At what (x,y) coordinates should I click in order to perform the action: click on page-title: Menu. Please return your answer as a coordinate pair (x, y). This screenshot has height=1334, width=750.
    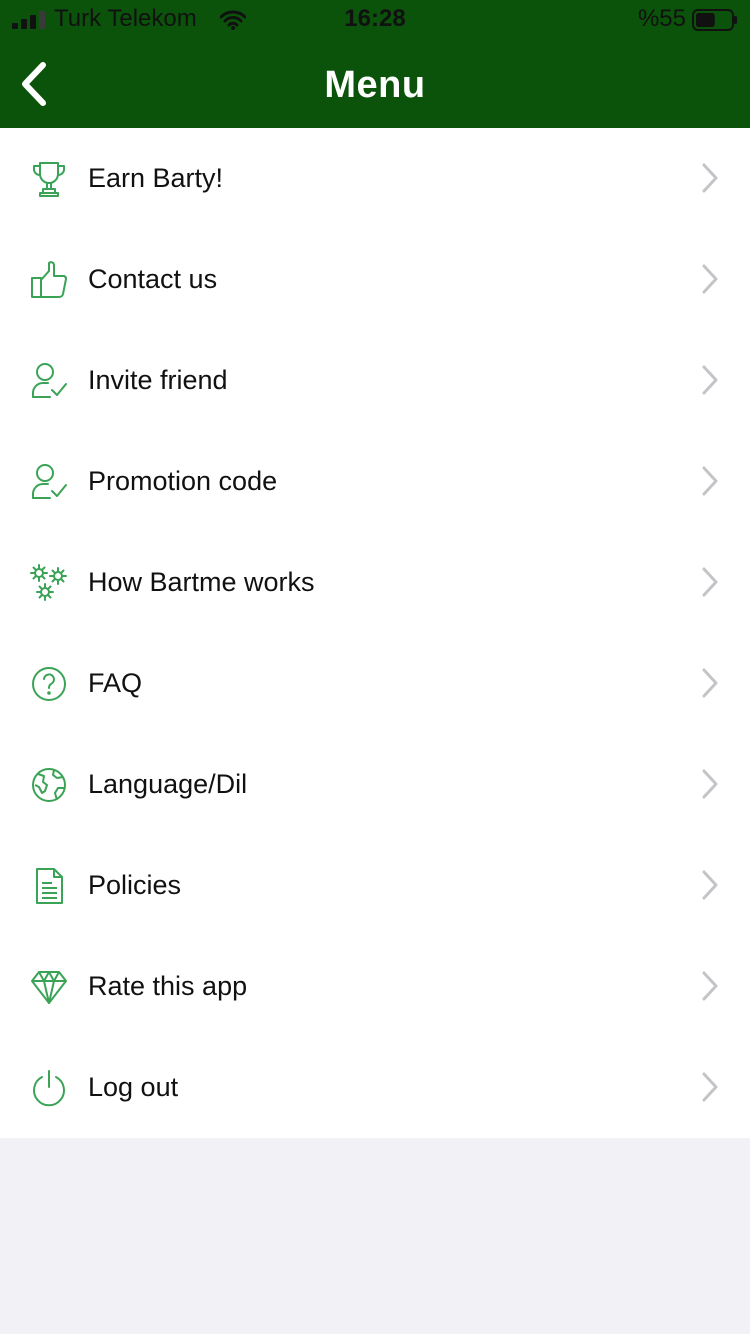
    Looking at the image, I should click on (375, 85).